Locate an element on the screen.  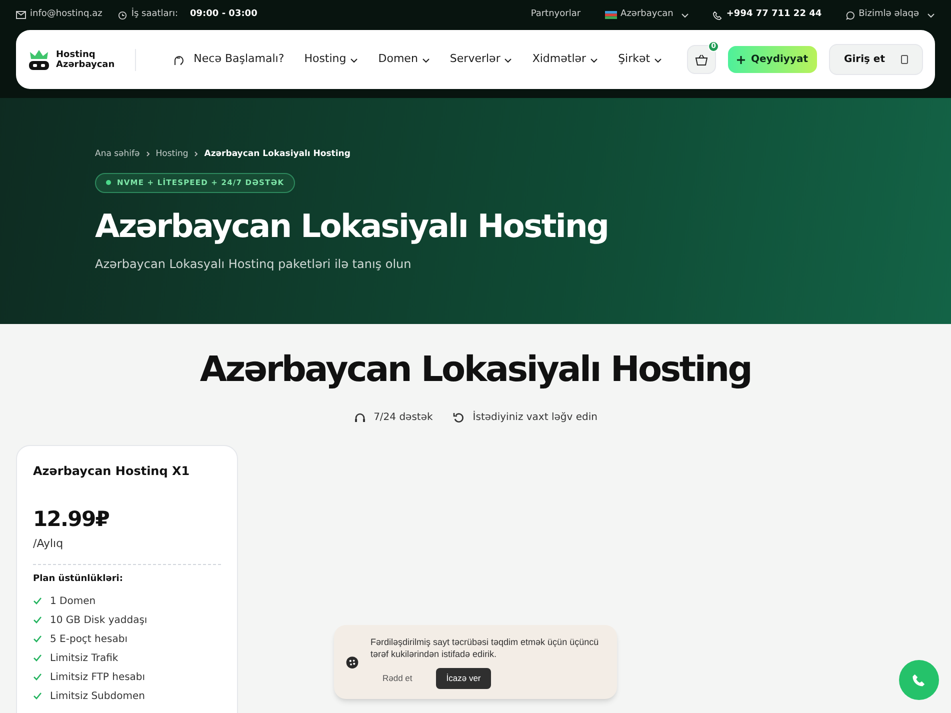
cookie-message: Fərdiləşdirilmiş sayt təcrübəsi təqdim etmək üçün üçüncü tərəf kukilərindən istifadə edirik. is located at coordinates (485, 648).